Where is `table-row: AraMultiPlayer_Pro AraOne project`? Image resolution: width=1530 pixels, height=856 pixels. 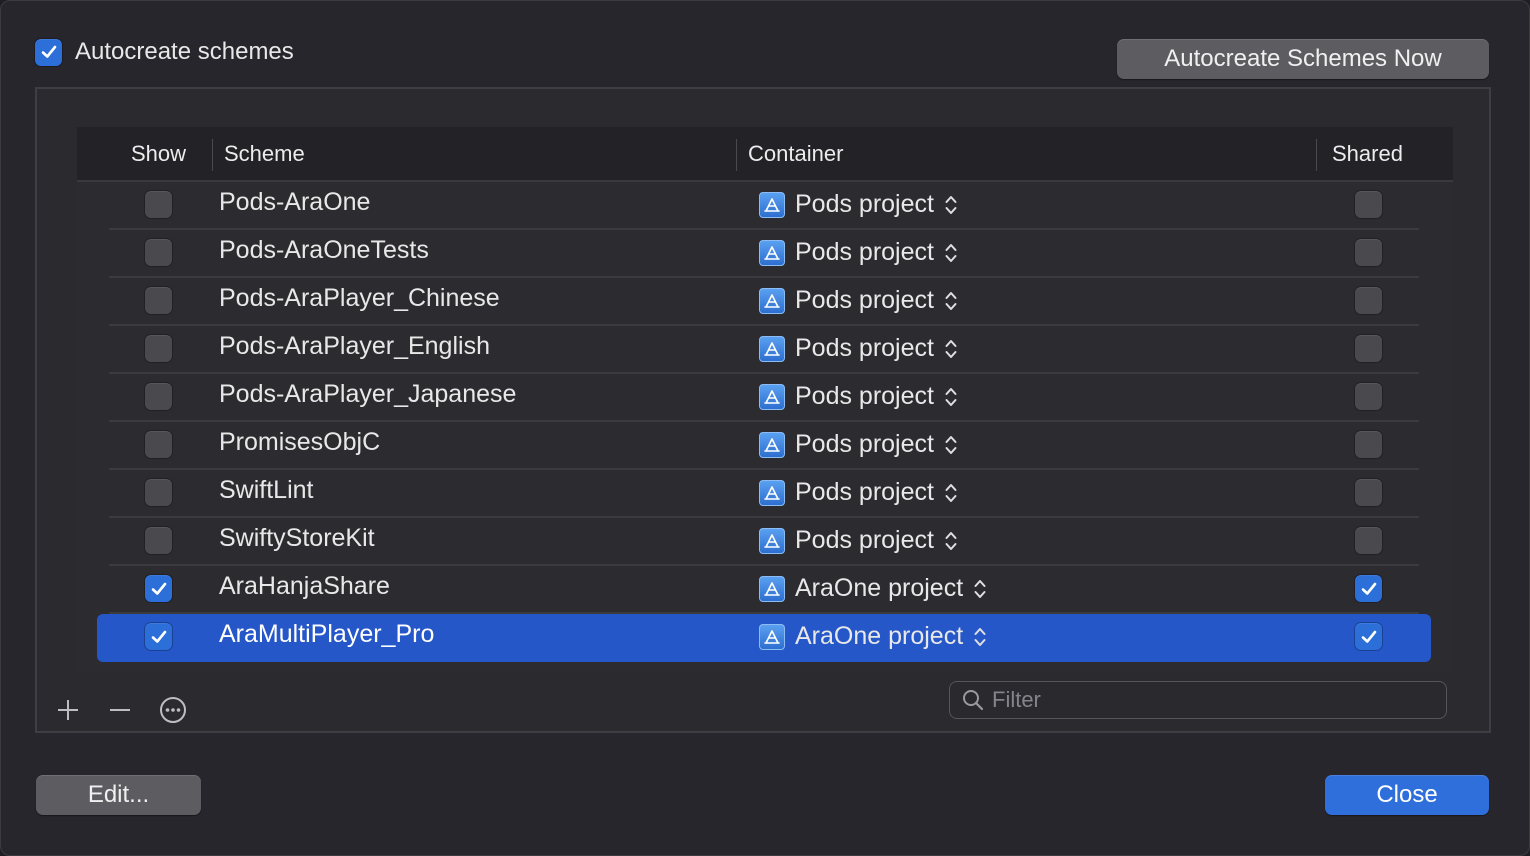
table-row: AraMultiPlayer_Pro AraOne project is located at coordinates (764, 638).